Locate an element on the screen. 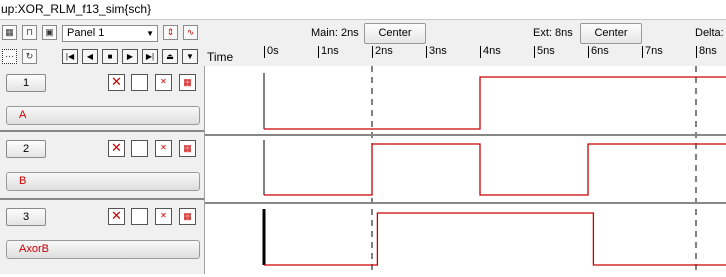 The image size is (726, 277). time-column-label: Time is located at coordinates (220, 57).